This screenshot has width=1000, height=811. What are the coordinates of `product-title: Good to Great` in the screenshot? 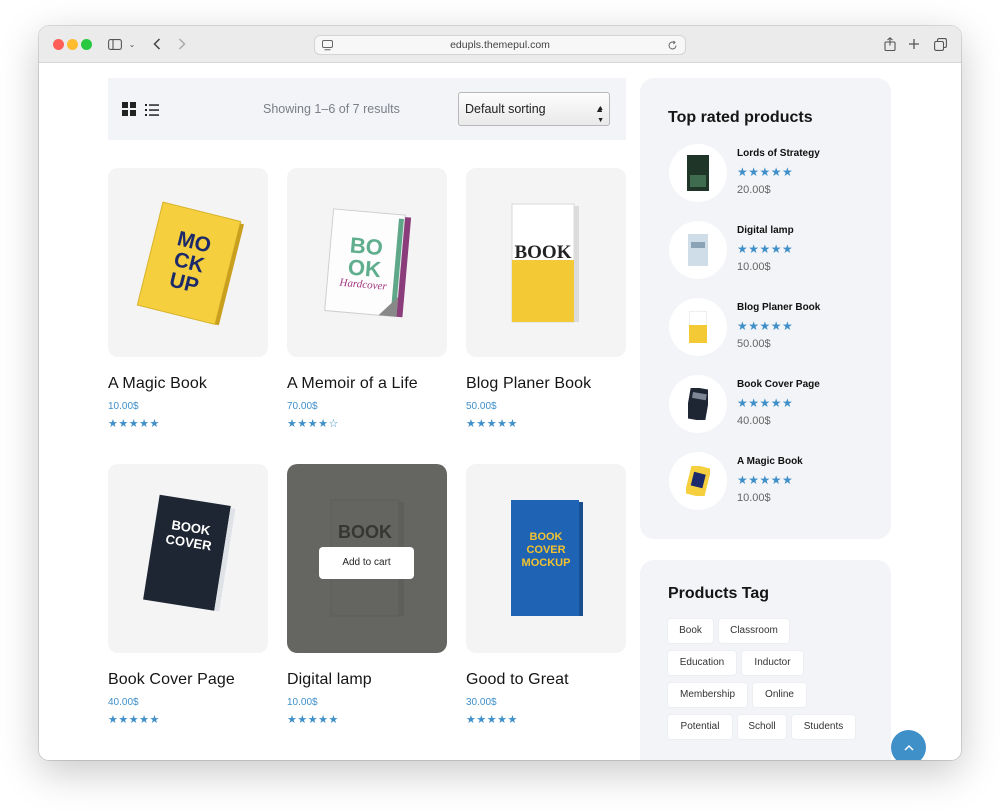 It's located at (517, 680).